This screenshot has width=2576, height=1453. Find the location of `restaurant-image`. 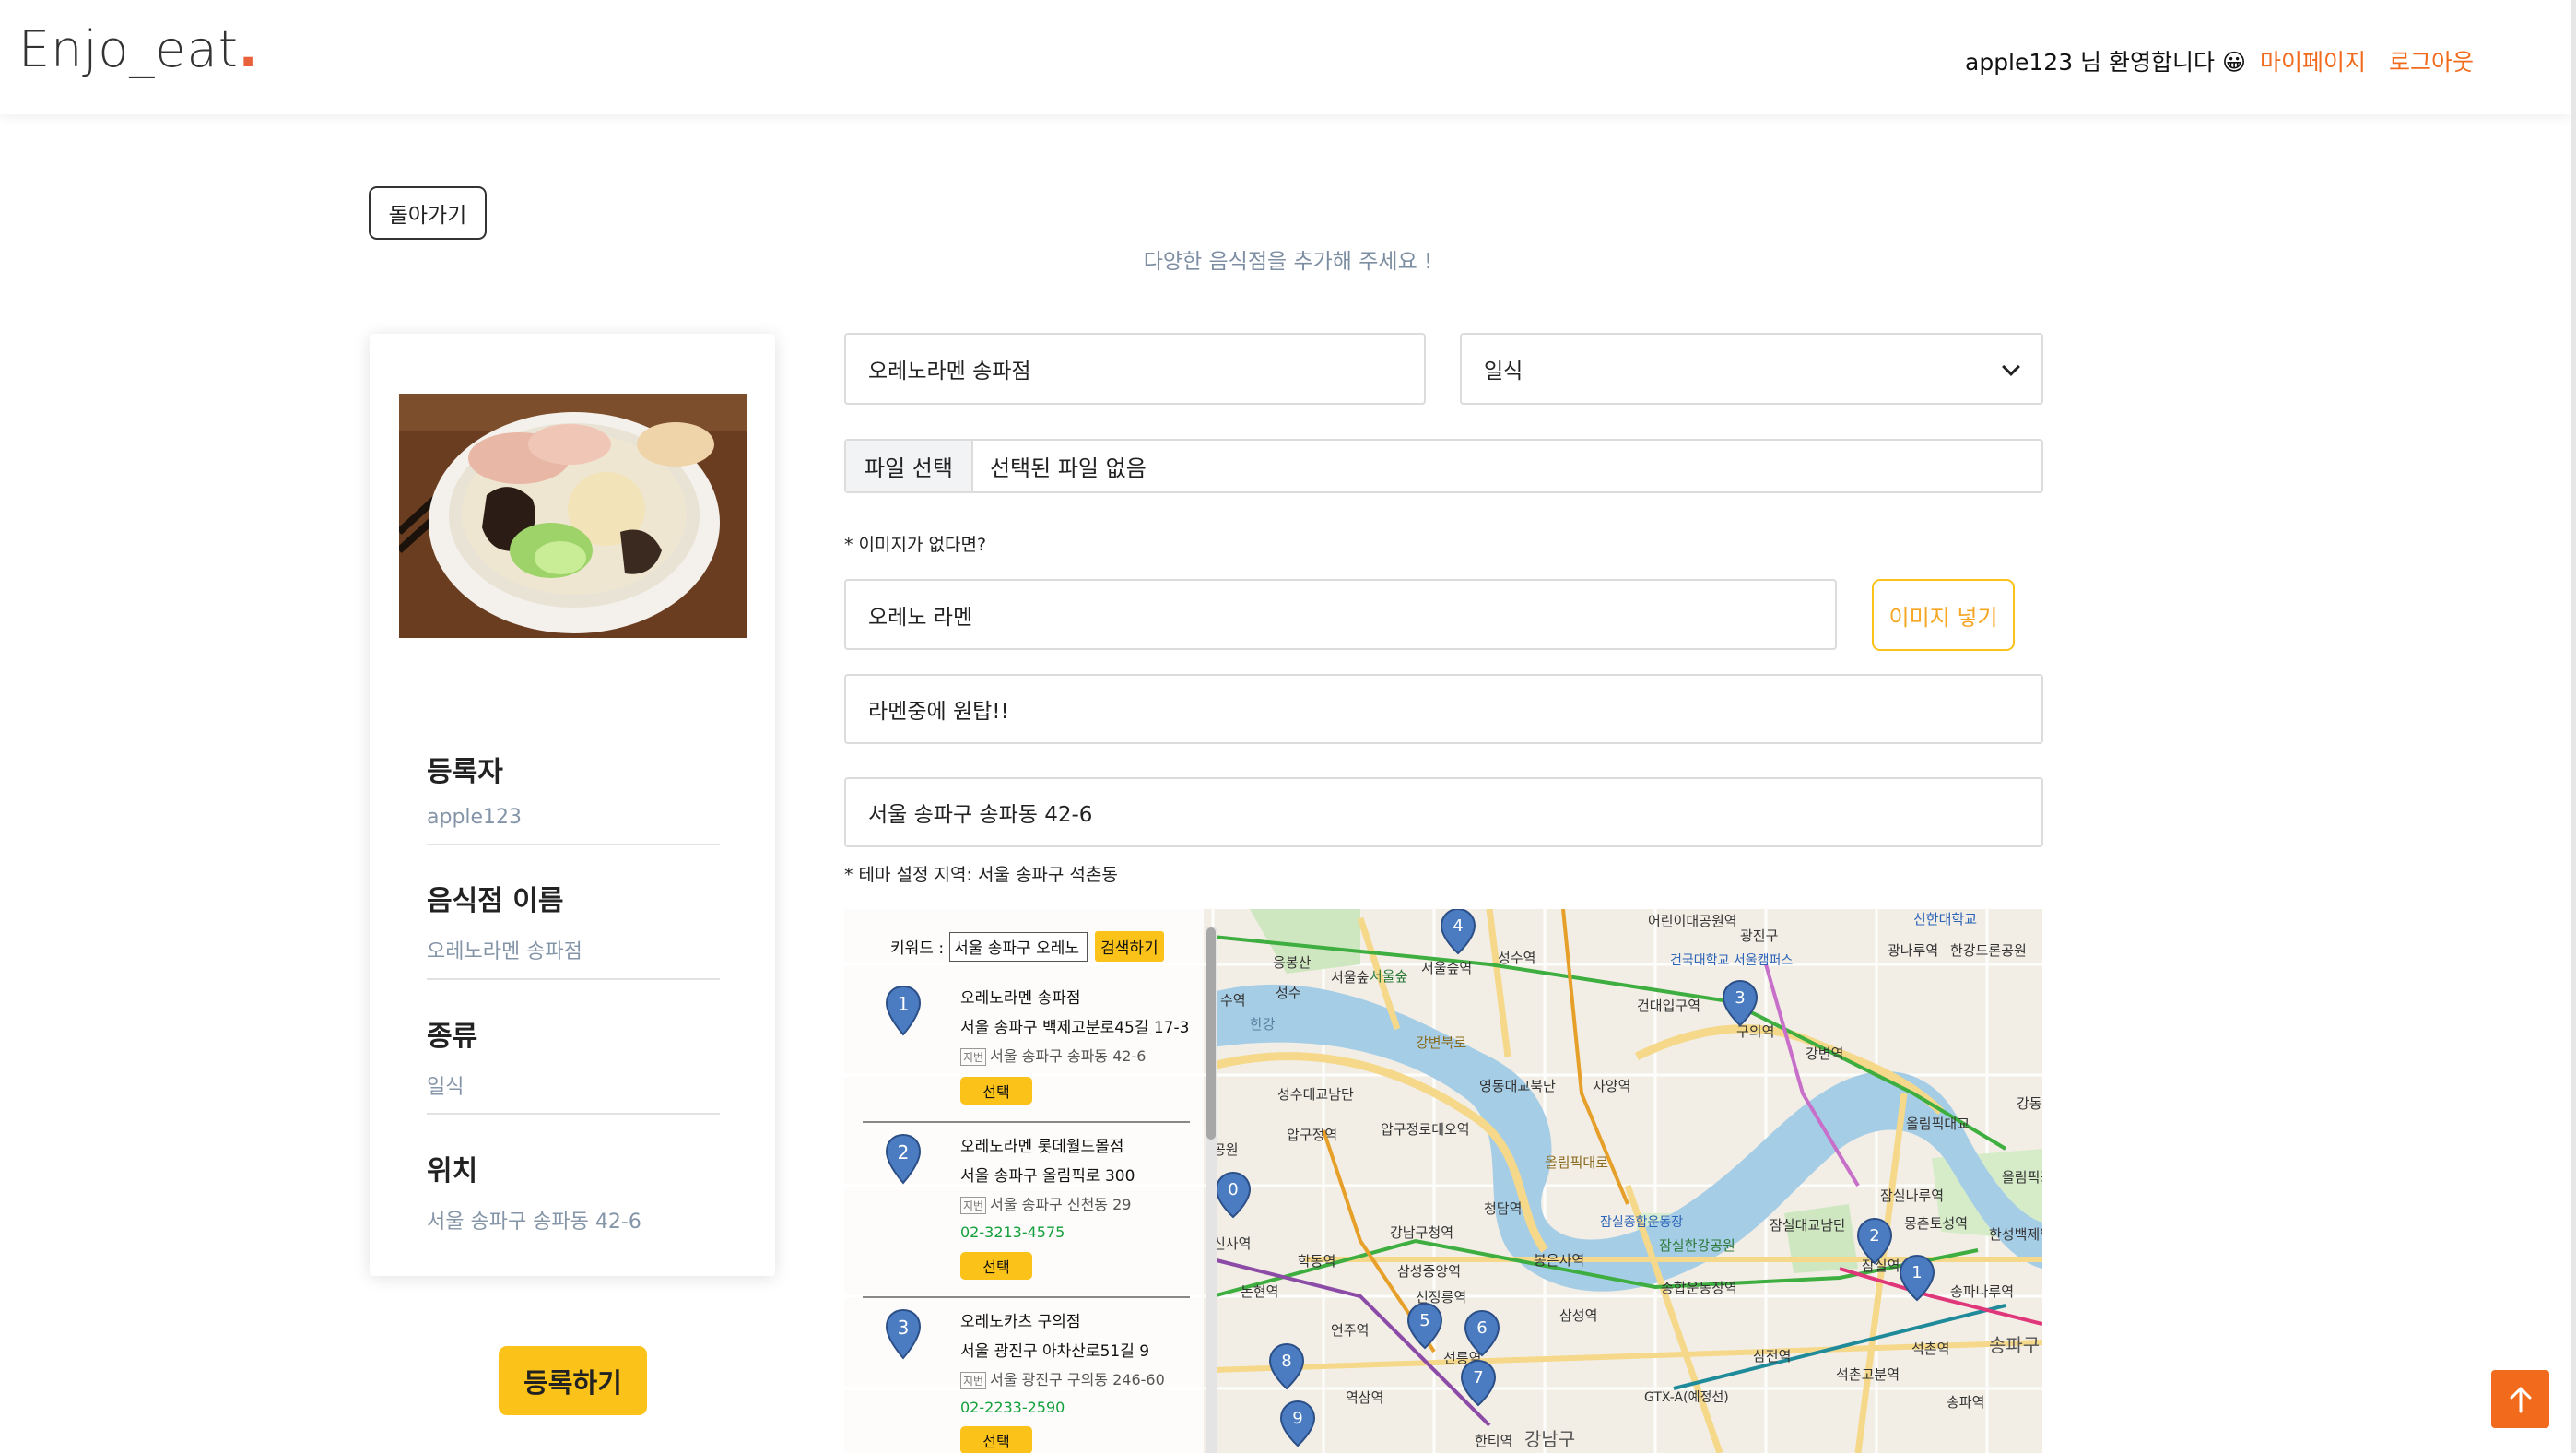

restaurant-image is located at coordinates (573, 516).